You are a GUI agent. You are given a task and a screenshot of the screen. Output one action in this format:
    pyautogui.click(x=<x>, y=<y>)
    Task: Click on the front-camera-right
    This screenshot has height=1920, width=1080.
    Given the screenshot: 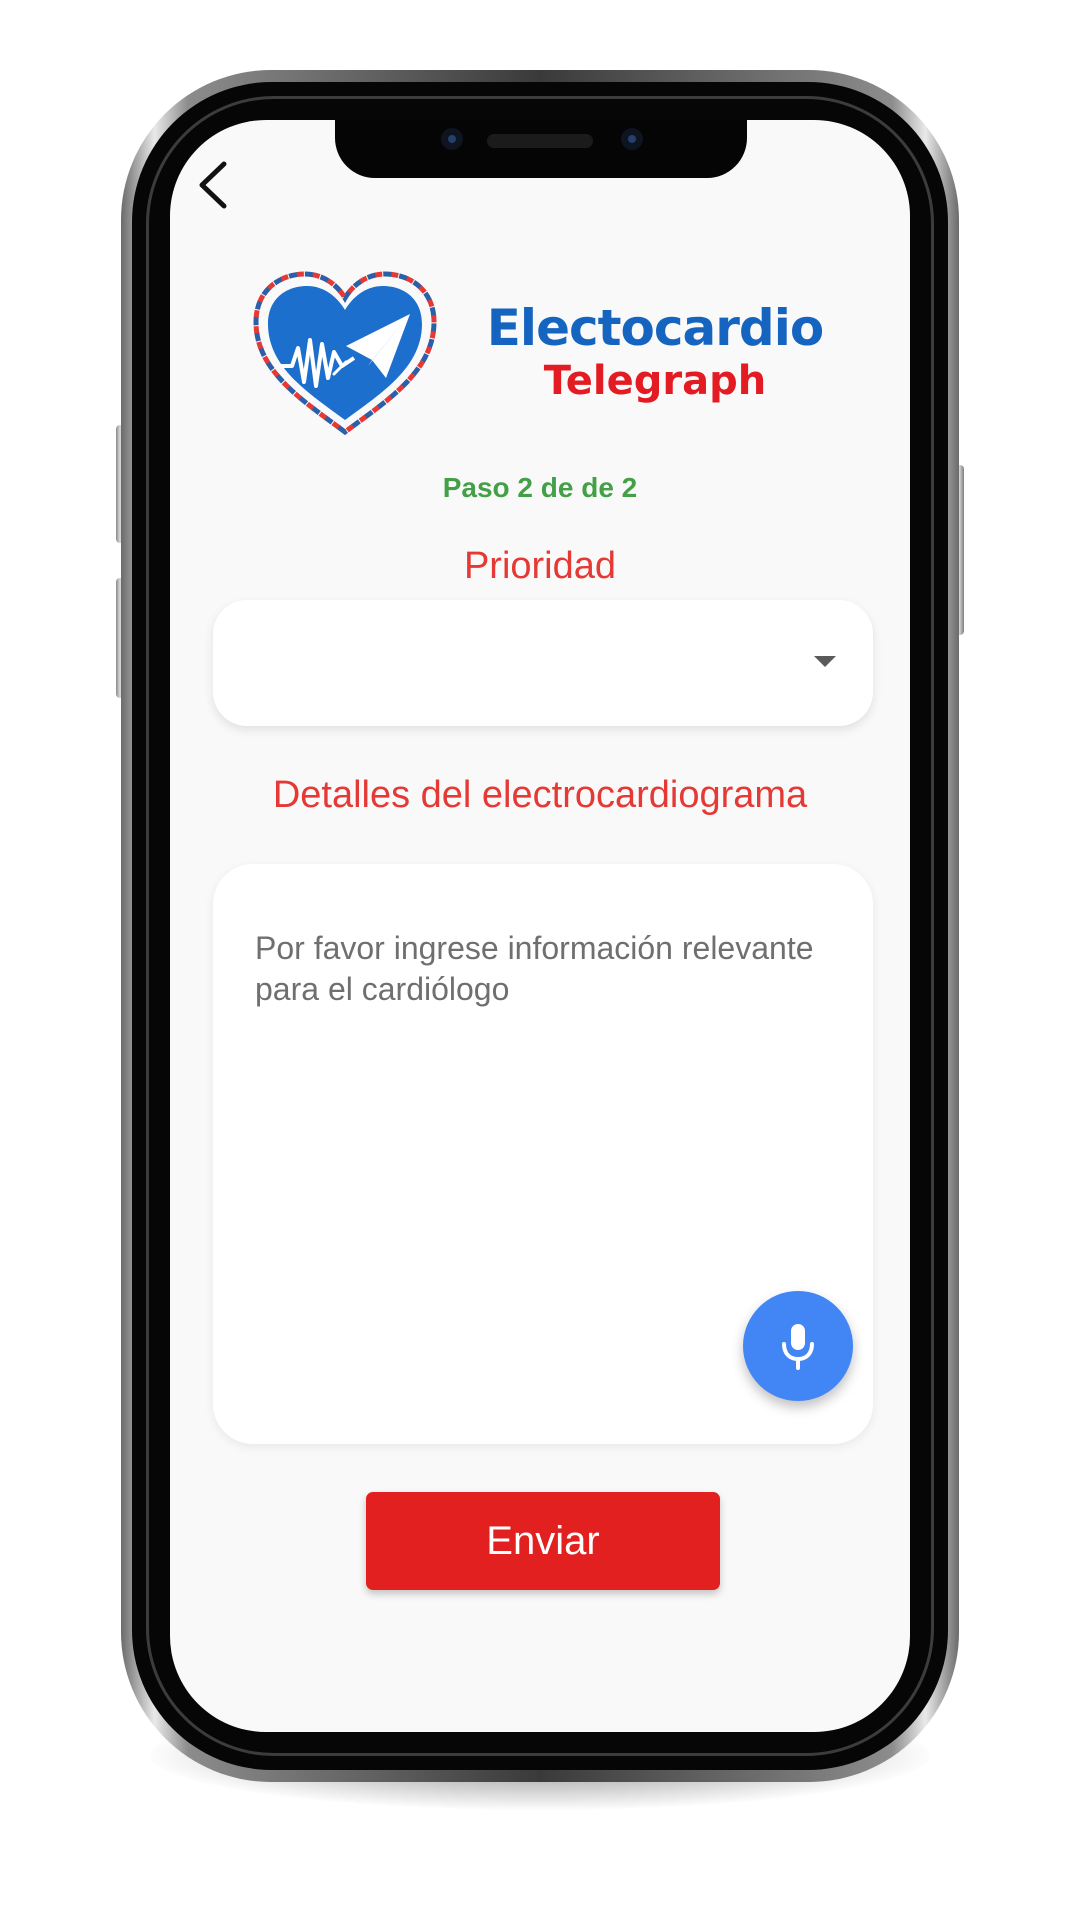 What is the action you would take?
    pyautogui.click(x=632, y=139)
    